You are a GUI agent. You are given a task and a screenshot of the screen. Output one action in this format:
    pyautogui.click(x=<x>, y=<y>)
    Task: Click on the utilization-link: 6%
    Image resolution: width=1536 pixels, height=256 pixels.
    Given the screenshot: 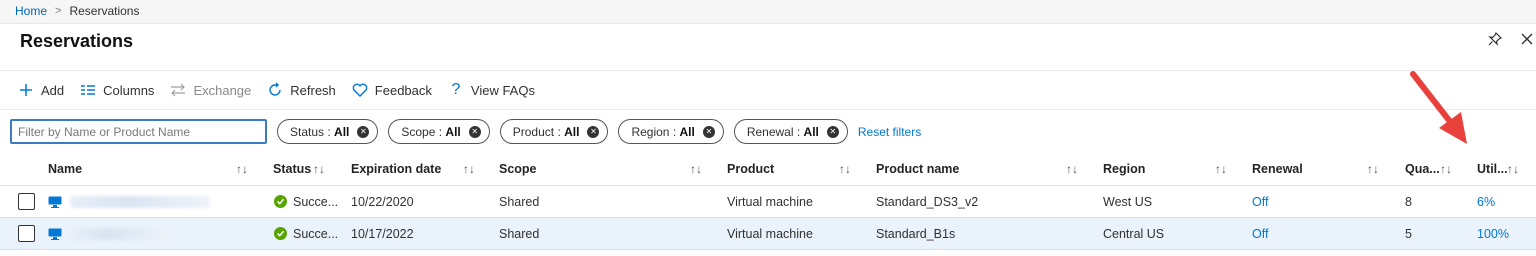 What is the action you would take?
    pyautogui.click(x=1486, y=201)
    